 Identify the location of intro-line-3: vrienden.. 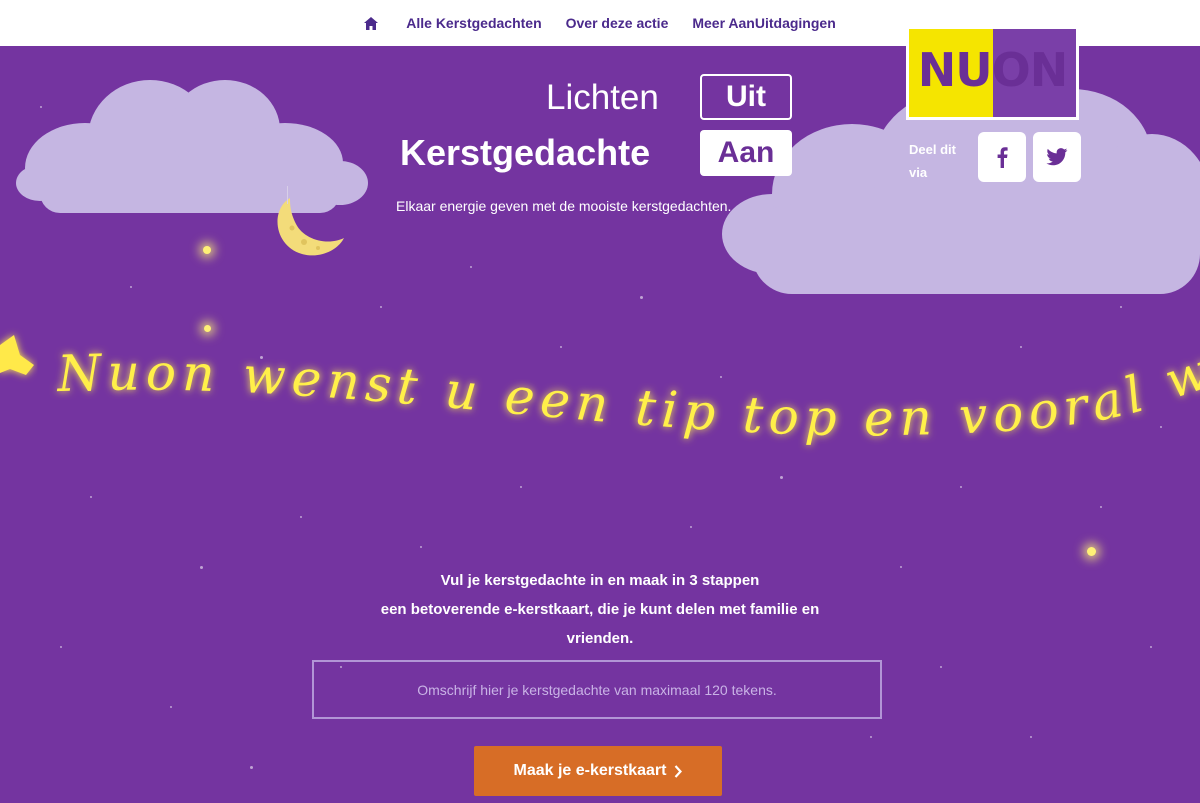
(600, 638).